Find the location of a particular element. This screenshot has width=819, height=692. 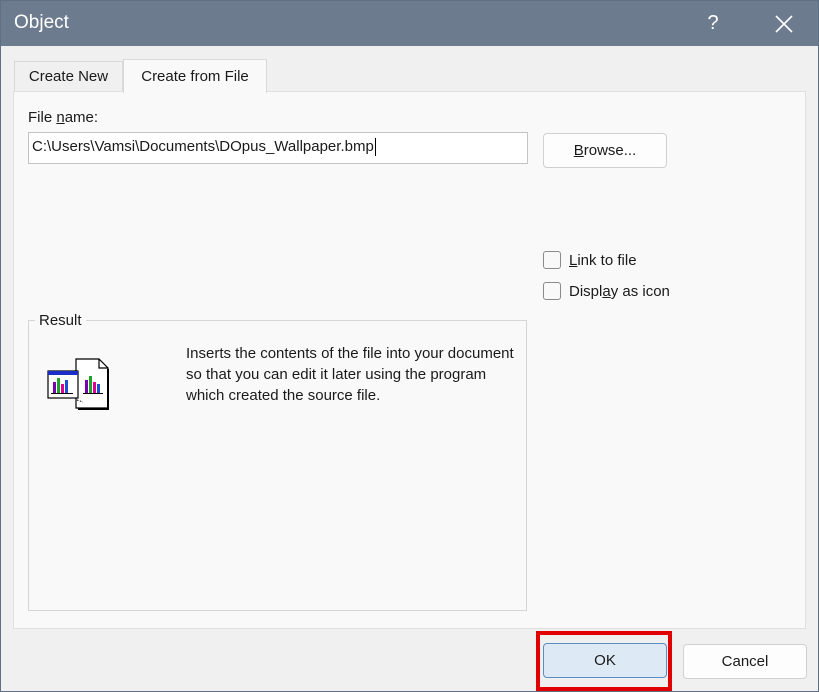

display-as-icon-checkbox is located at coordinates (552, 291).